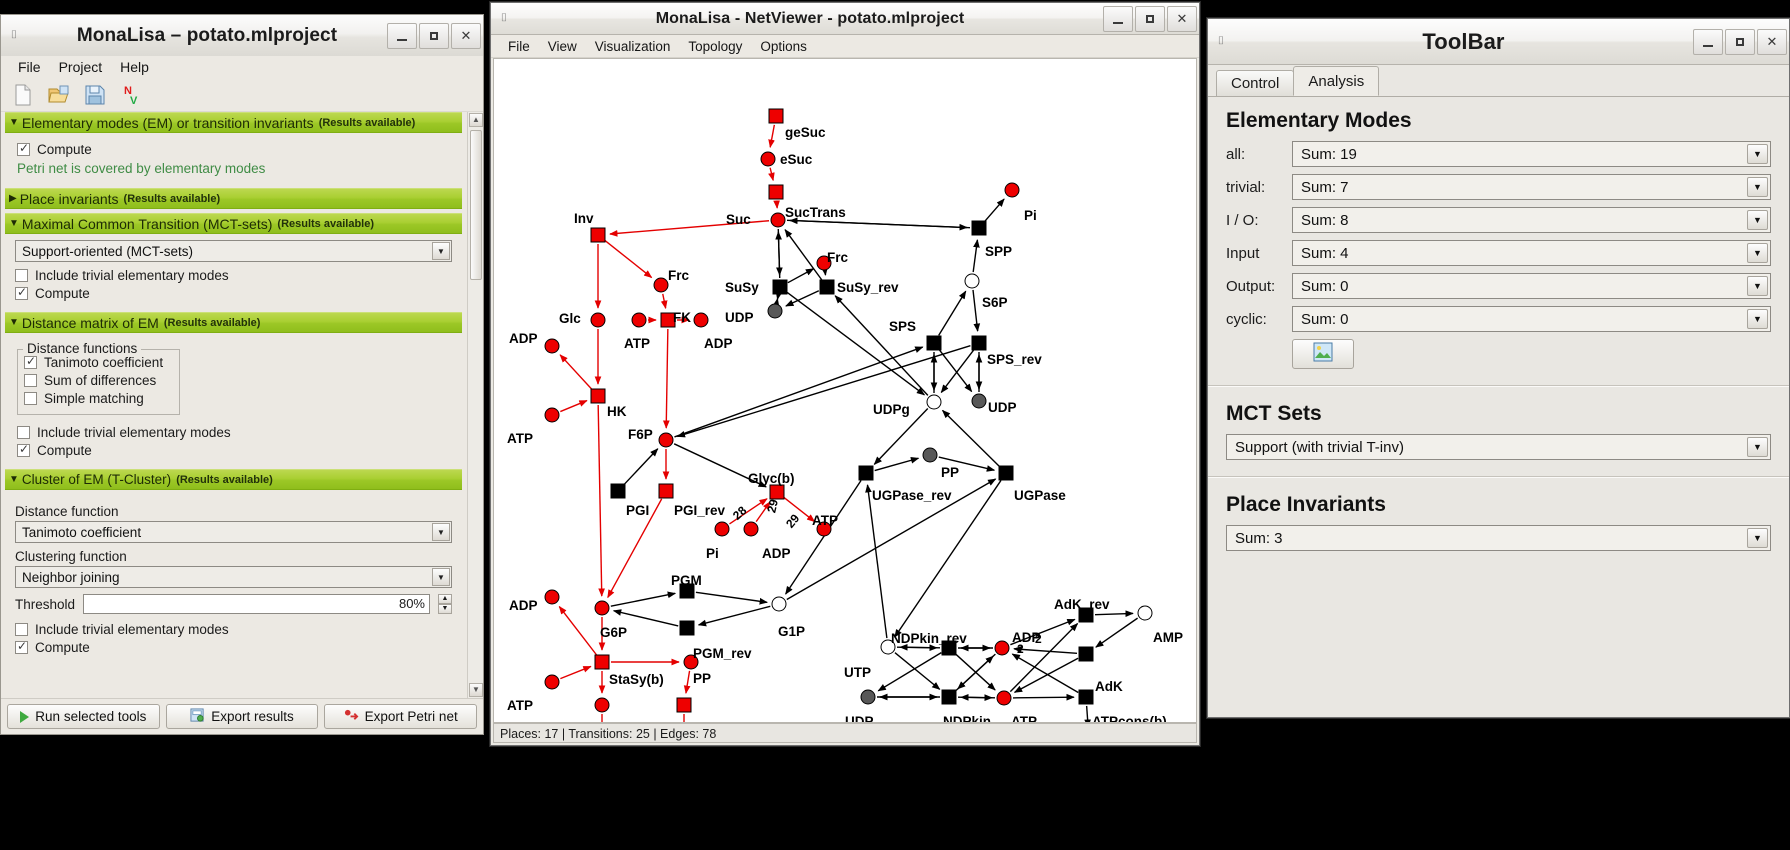 The height and width of the screenshot is (850, 1790). I want to click on cluster-threshold-input: 80%, so click(256, 604).